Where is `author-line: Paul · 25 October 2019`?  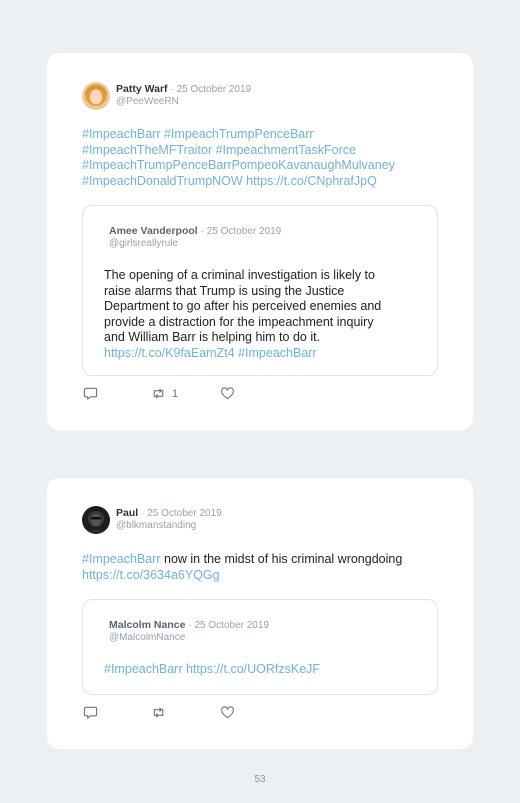
author-line: Paul · 25 October 2019 is located at coordinates (169, 513).